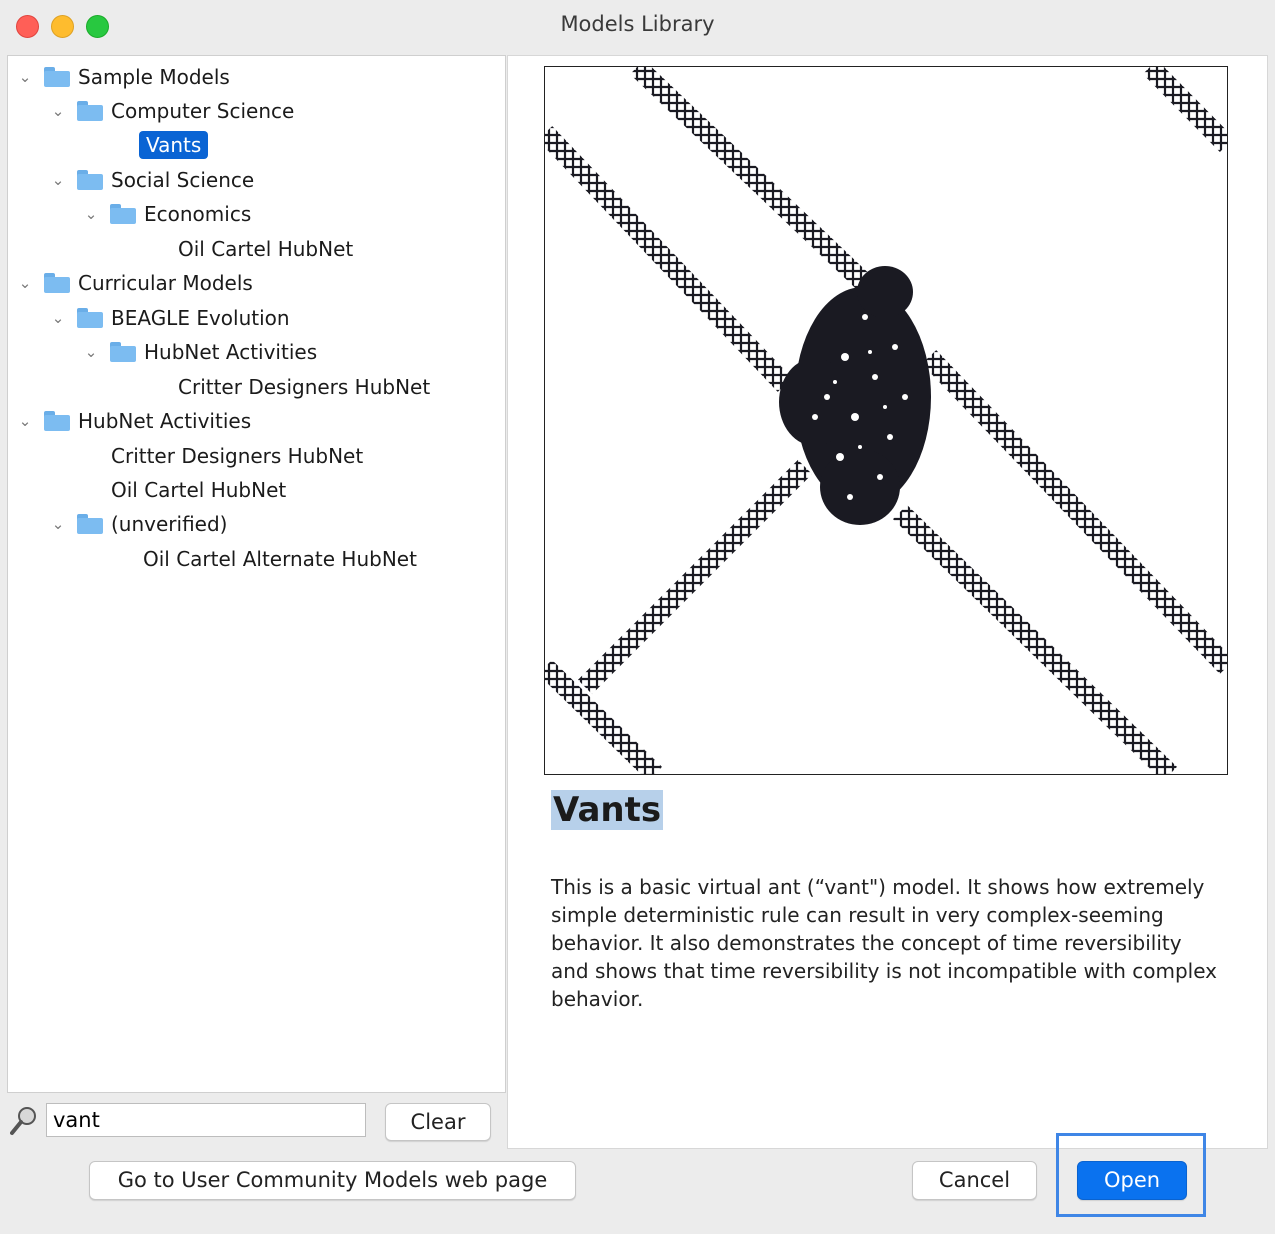  I want to click on tree-item-label: Oil Cartel Alternate HubNet, so click(280, 559).